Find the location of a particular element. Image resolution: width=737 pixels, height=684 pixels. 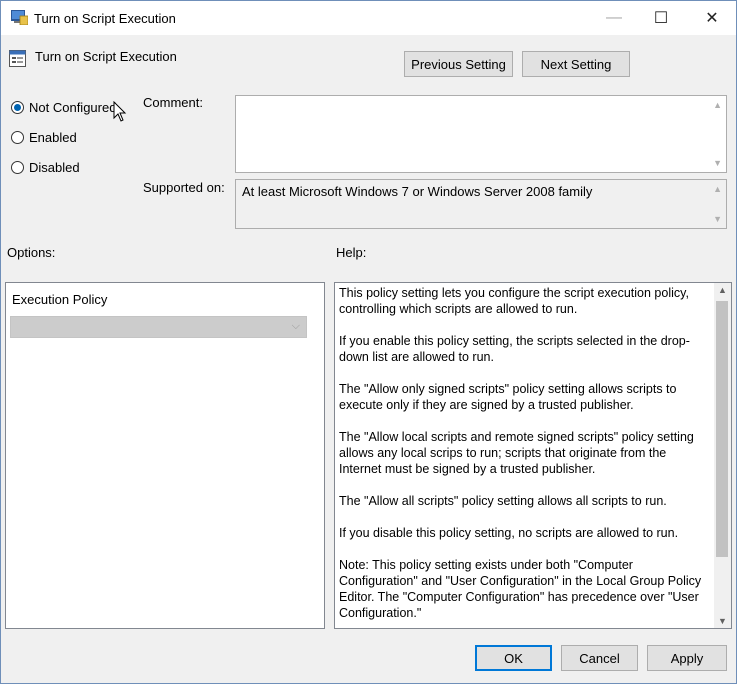

radio-selected-icon is located at coordinates (17, 107).